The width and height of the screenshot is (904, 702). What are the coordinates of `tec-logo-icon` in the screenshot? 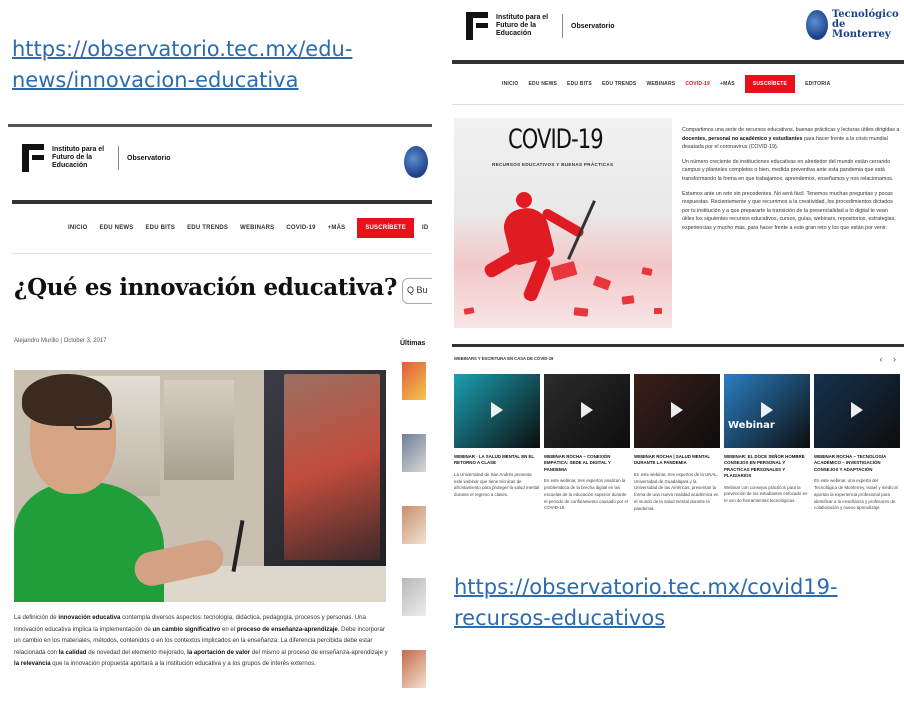 It's located at (416, 162).